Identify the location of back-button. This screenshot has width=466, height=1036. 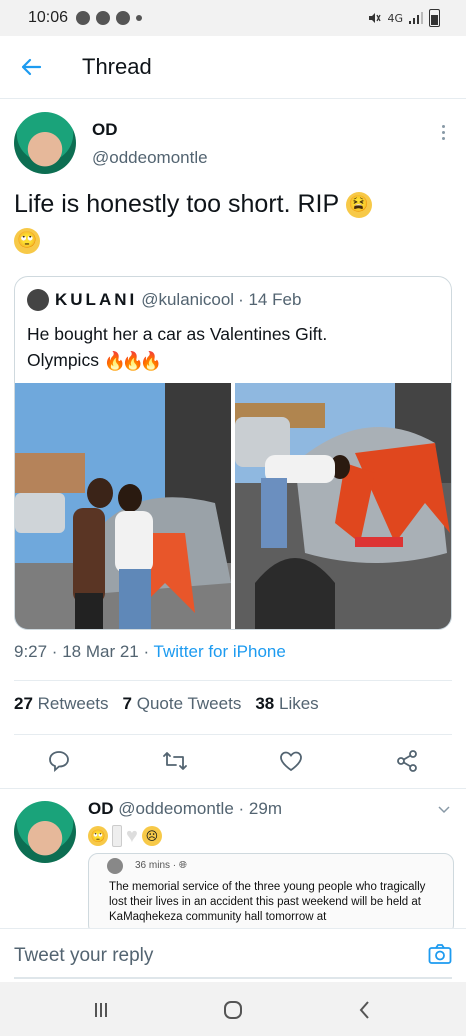
(31, 67).